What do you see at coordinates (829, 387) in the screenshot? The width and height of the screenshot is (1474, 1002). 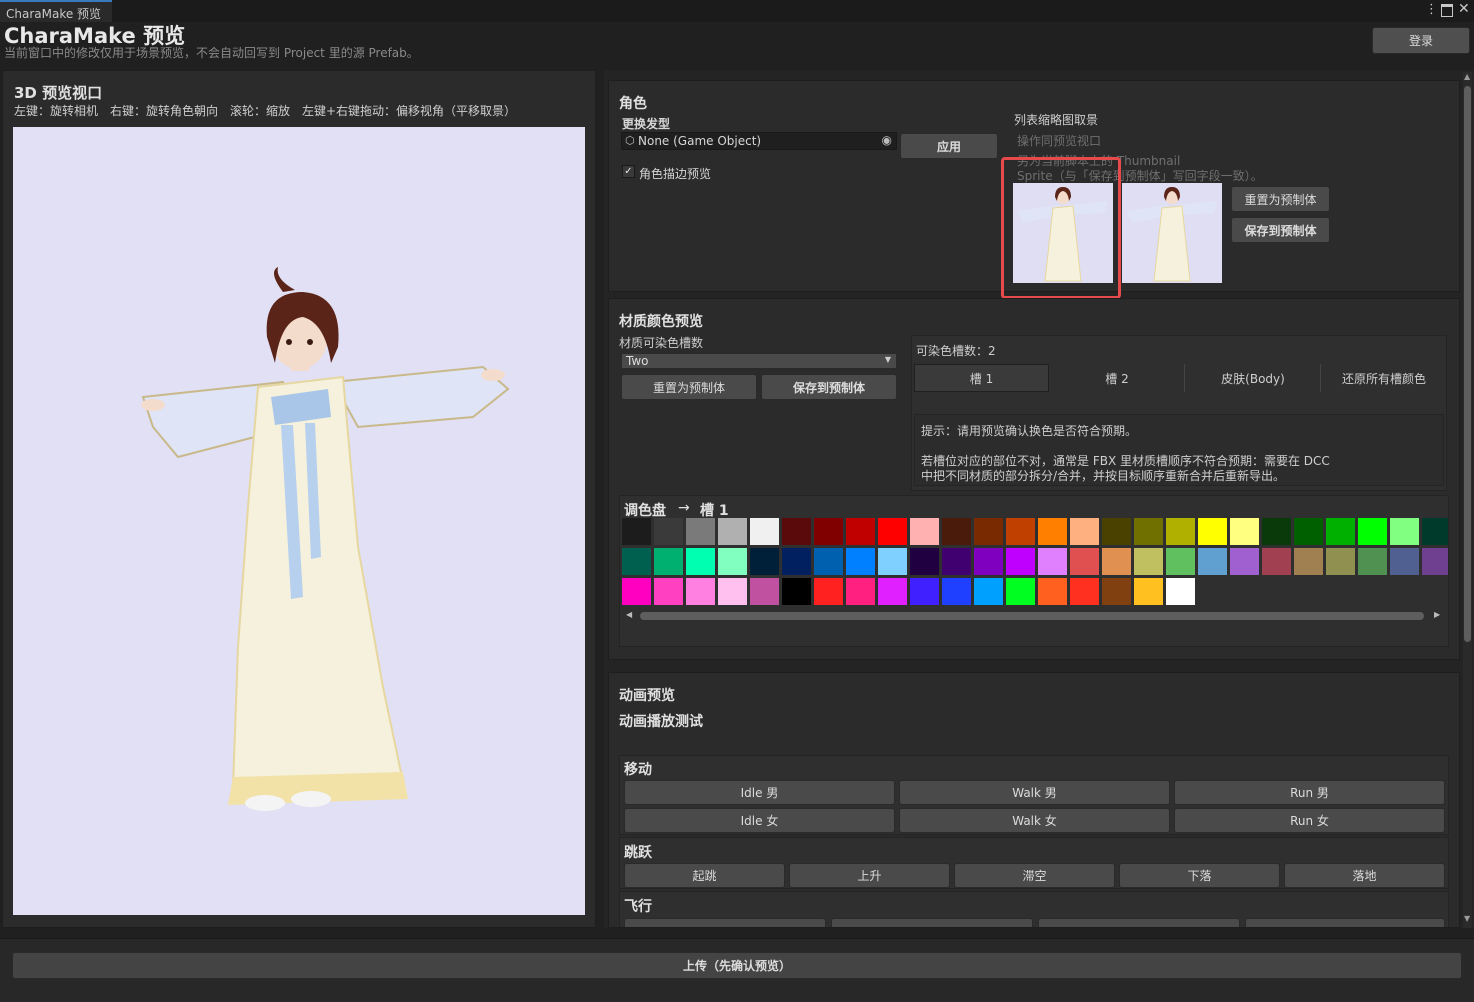 I see `material-save-button: 保存到预制体` at bounding box center [829, 387].